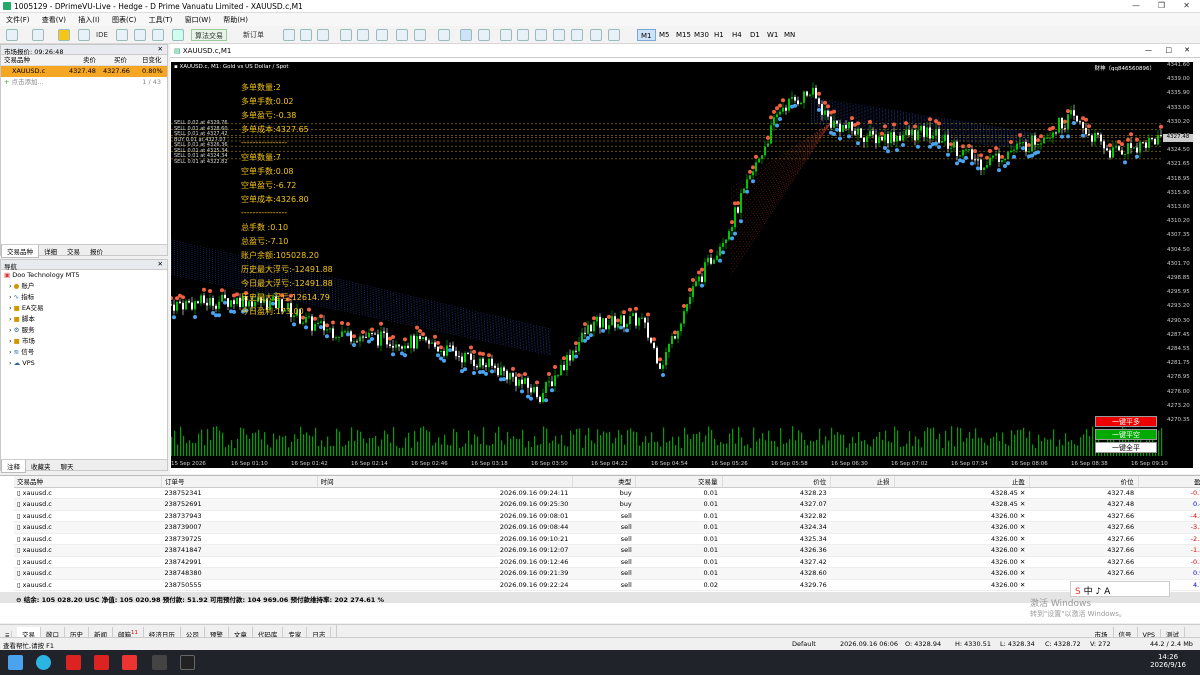 The image size is (1200, 675). I want to click on maximize-icon: □, so click(1168, 50).